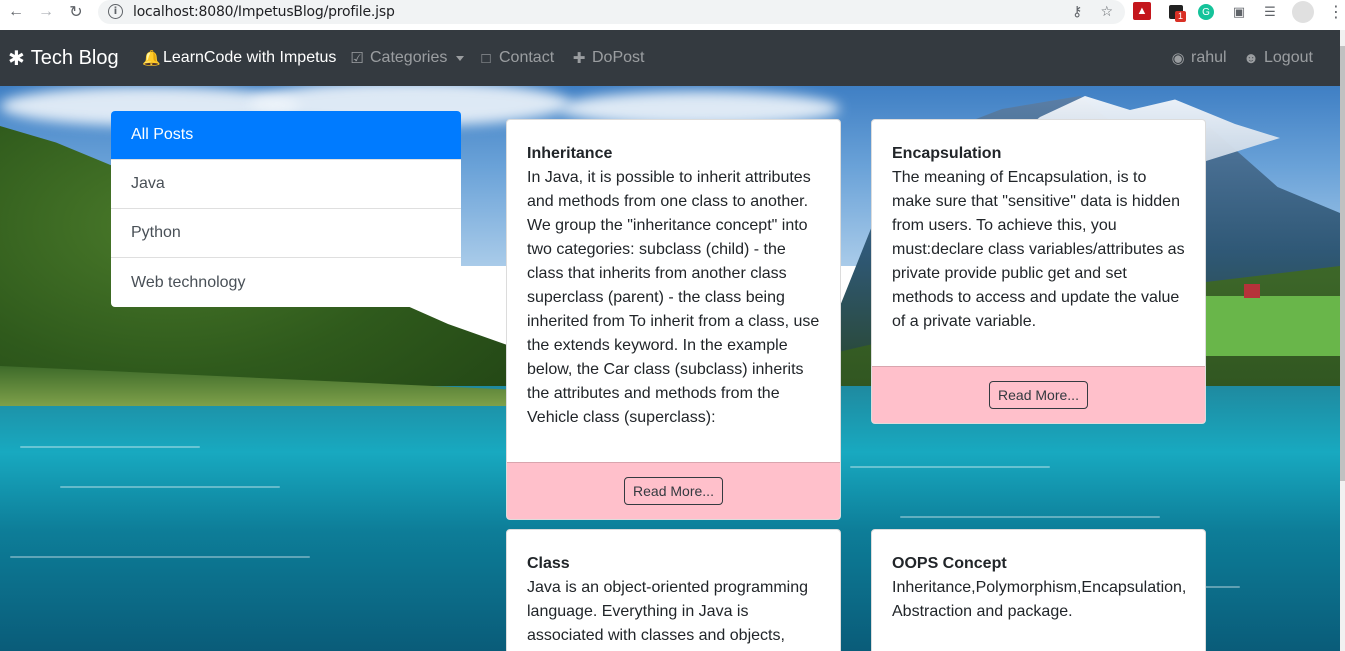  I want to click on nav-categories-label: Categories, so click(409, 57).